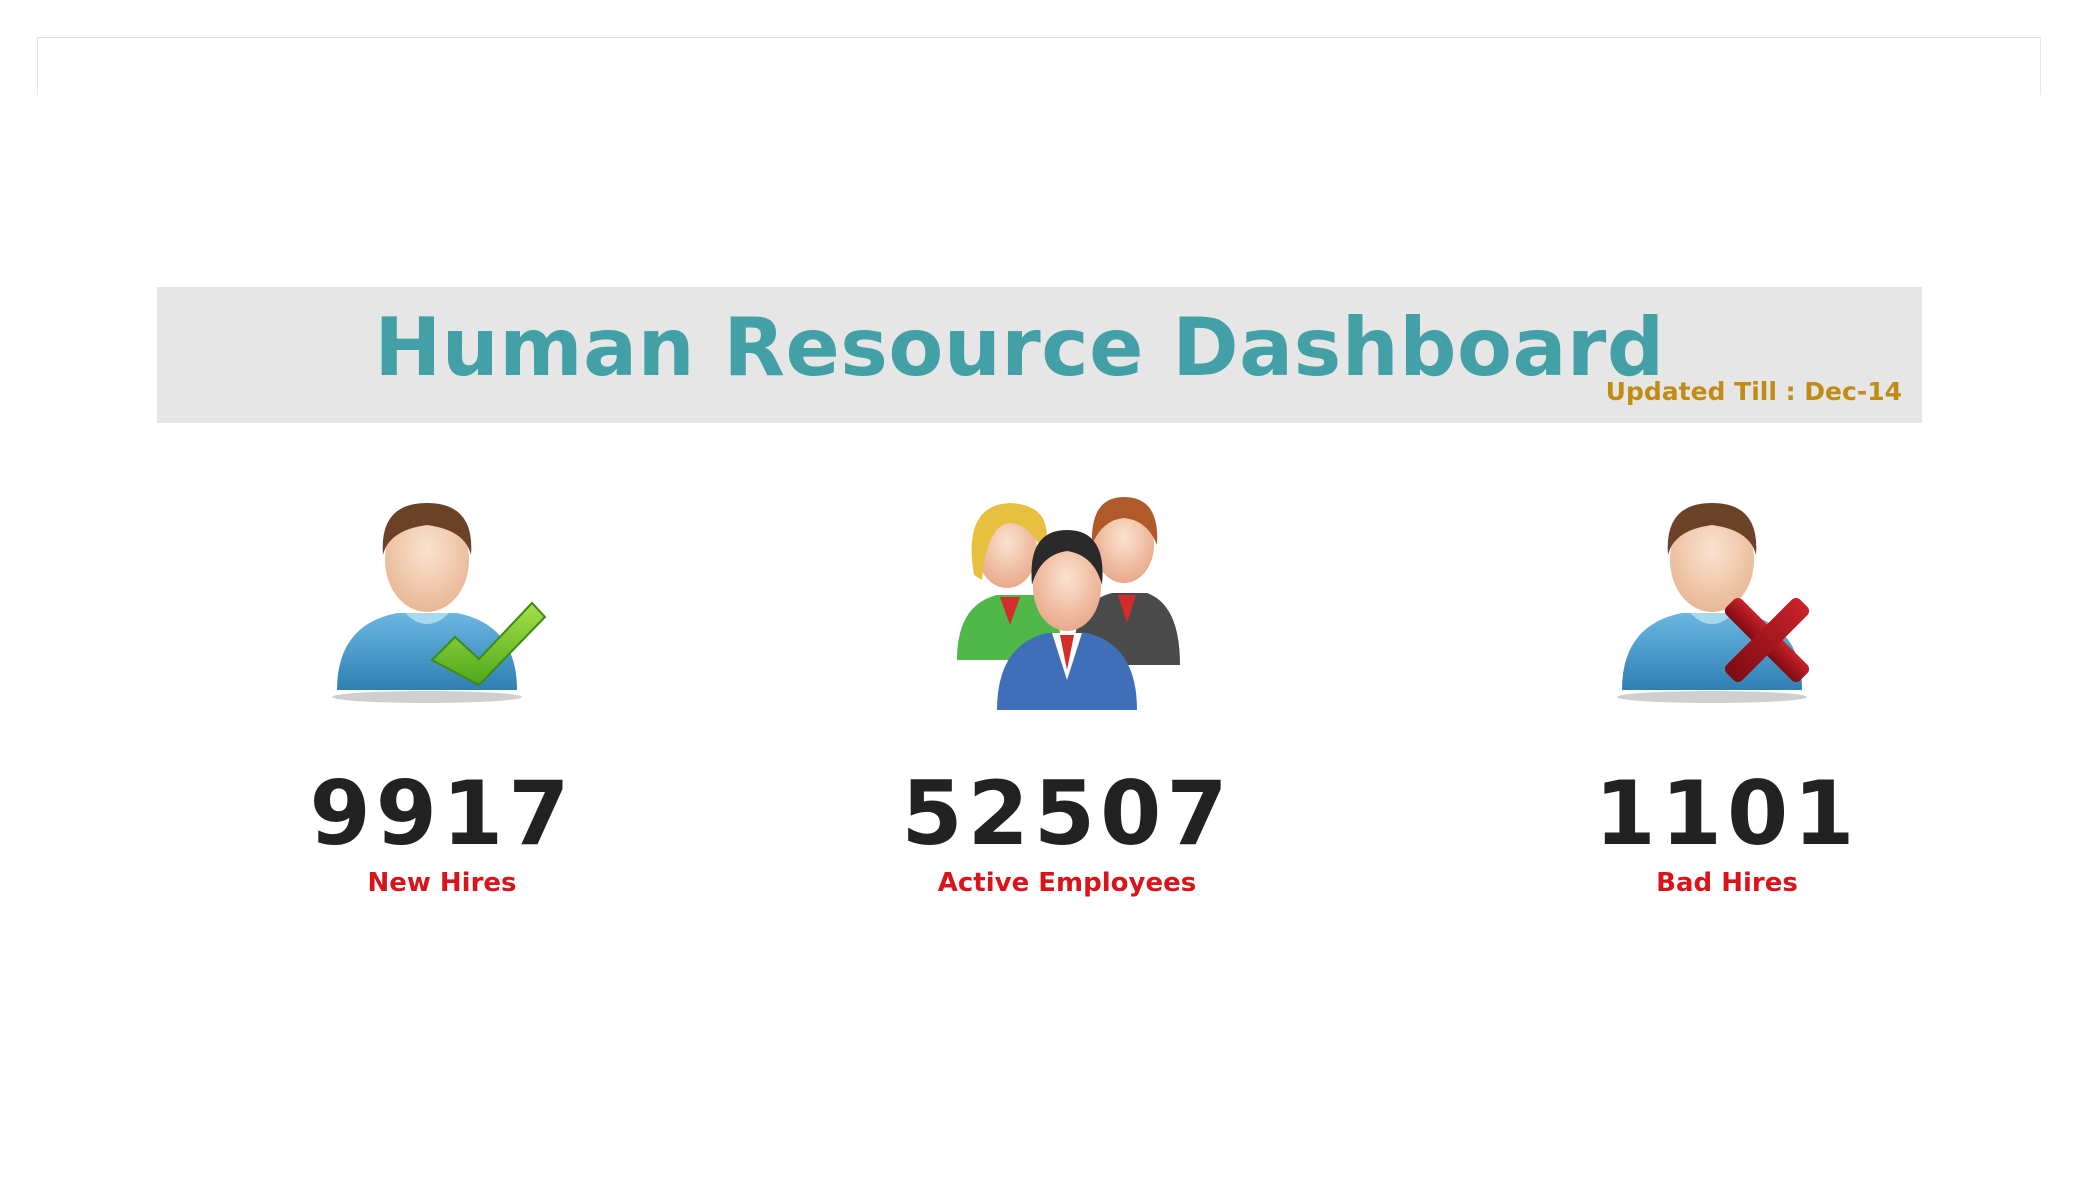  I want to click on active-employees-label: Active Employees, so click(1067, 883).